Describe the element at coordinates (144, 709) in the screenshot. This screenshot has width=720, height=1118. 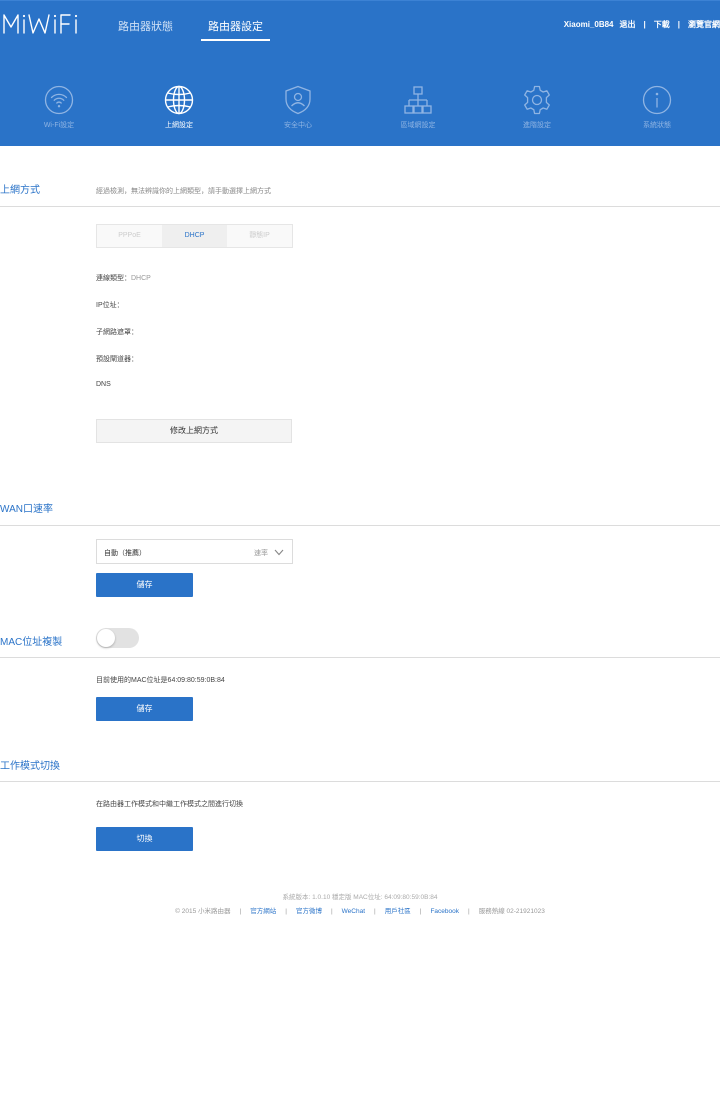
I see `mac-save-button: 儲存` at that location.